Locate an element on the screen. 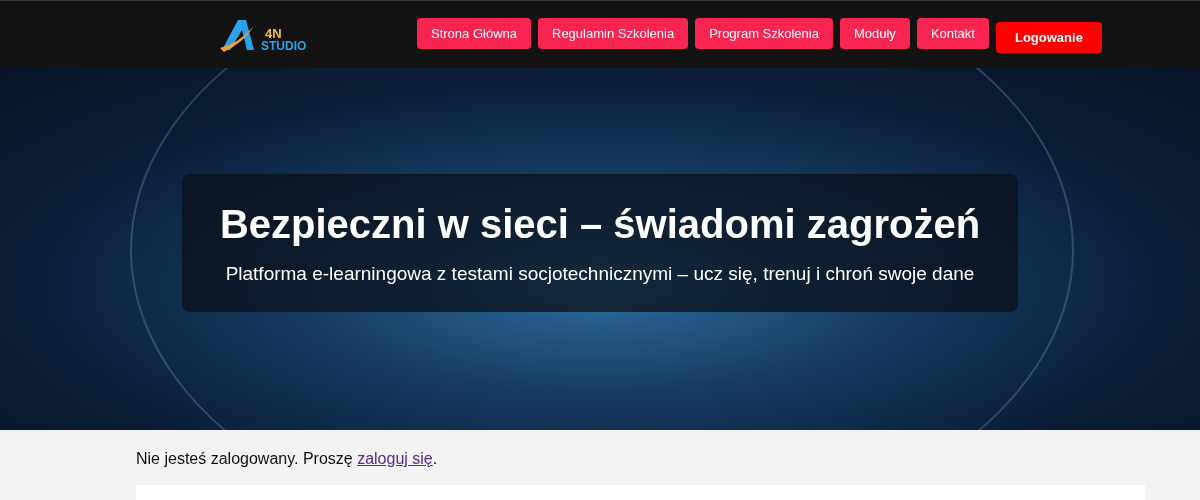 The width and height of the screenshot is (1200, 500). hero-title: Bezpieczni w sieci – świadomi zagrożeń is located at coordinates (600, 224).